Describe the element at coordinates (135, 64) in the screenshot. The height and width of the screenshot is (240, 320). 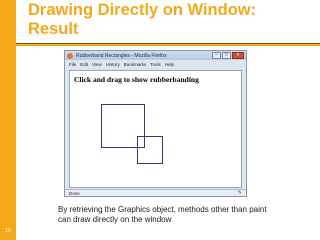
I see `menu-bookmarks: Bookmarks` at that location.